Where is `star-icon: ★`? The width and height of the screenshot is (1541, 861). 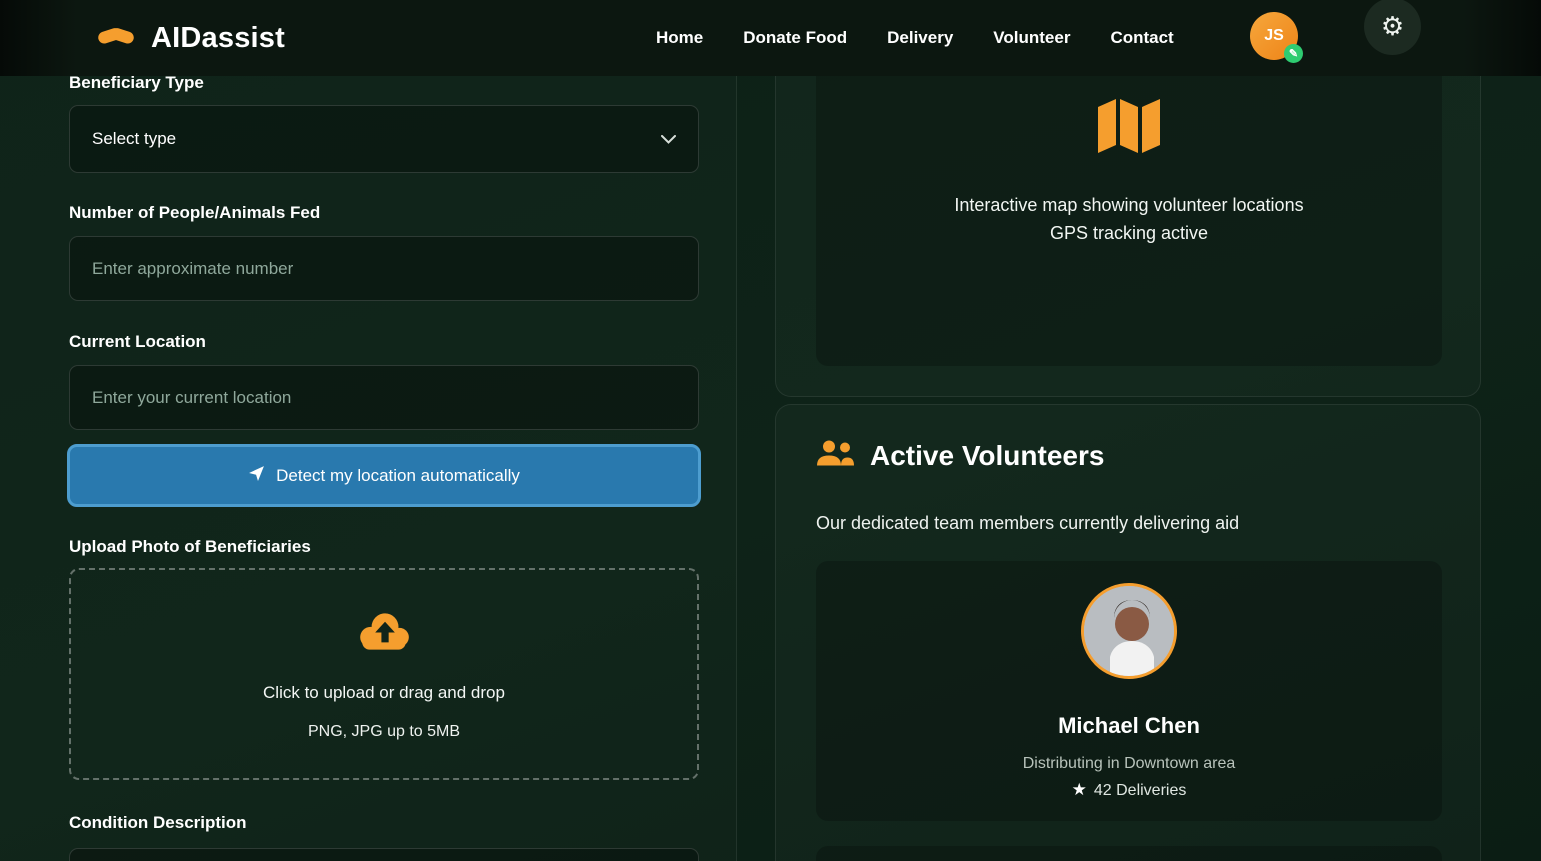 star-icon: ★ is located at coordinates (1079, 789).